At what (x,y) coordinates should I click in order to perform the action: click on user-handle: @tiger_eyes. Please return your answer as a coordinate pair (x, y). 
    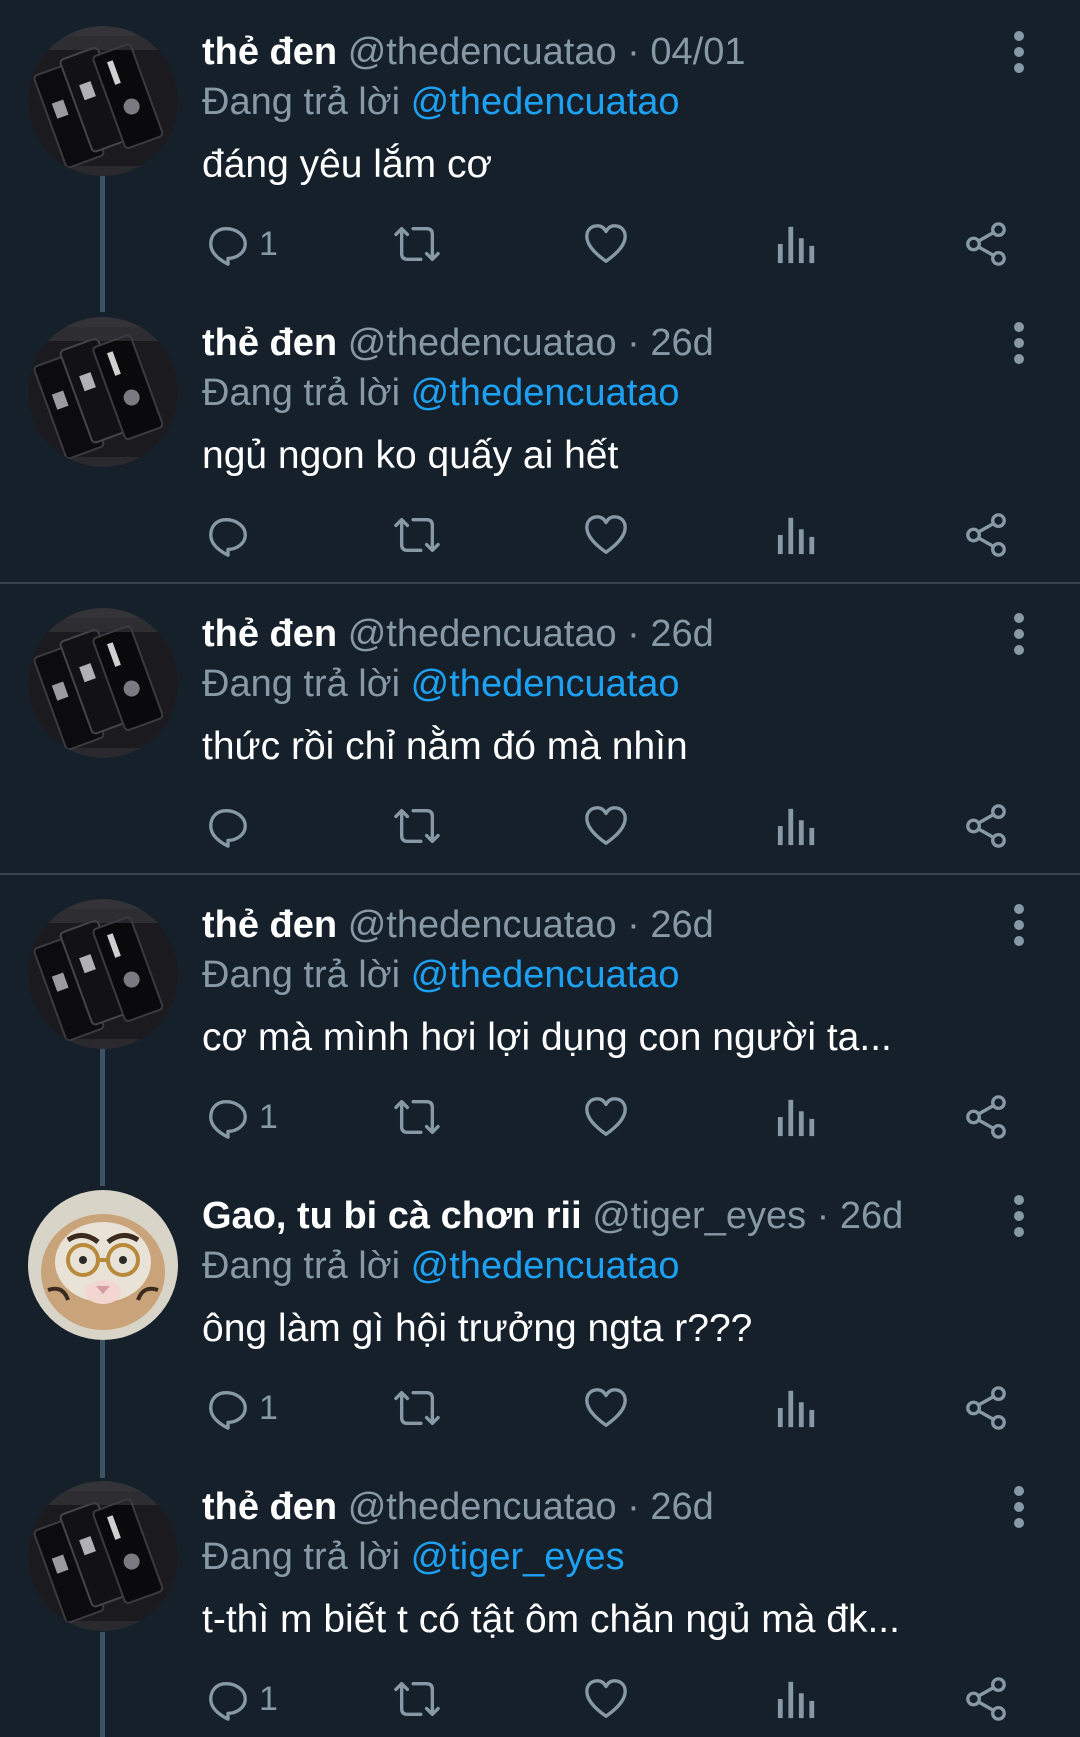
    Looking at the image, I should click on (699, 1216).